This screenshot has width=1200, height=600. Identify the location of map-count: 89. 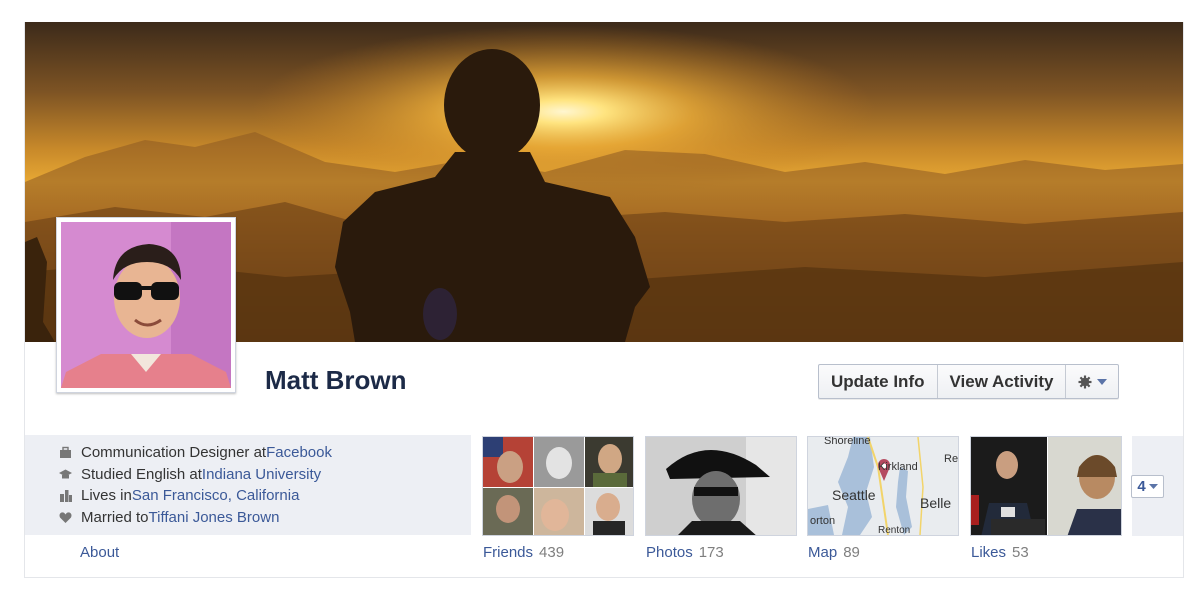
(851, 552).